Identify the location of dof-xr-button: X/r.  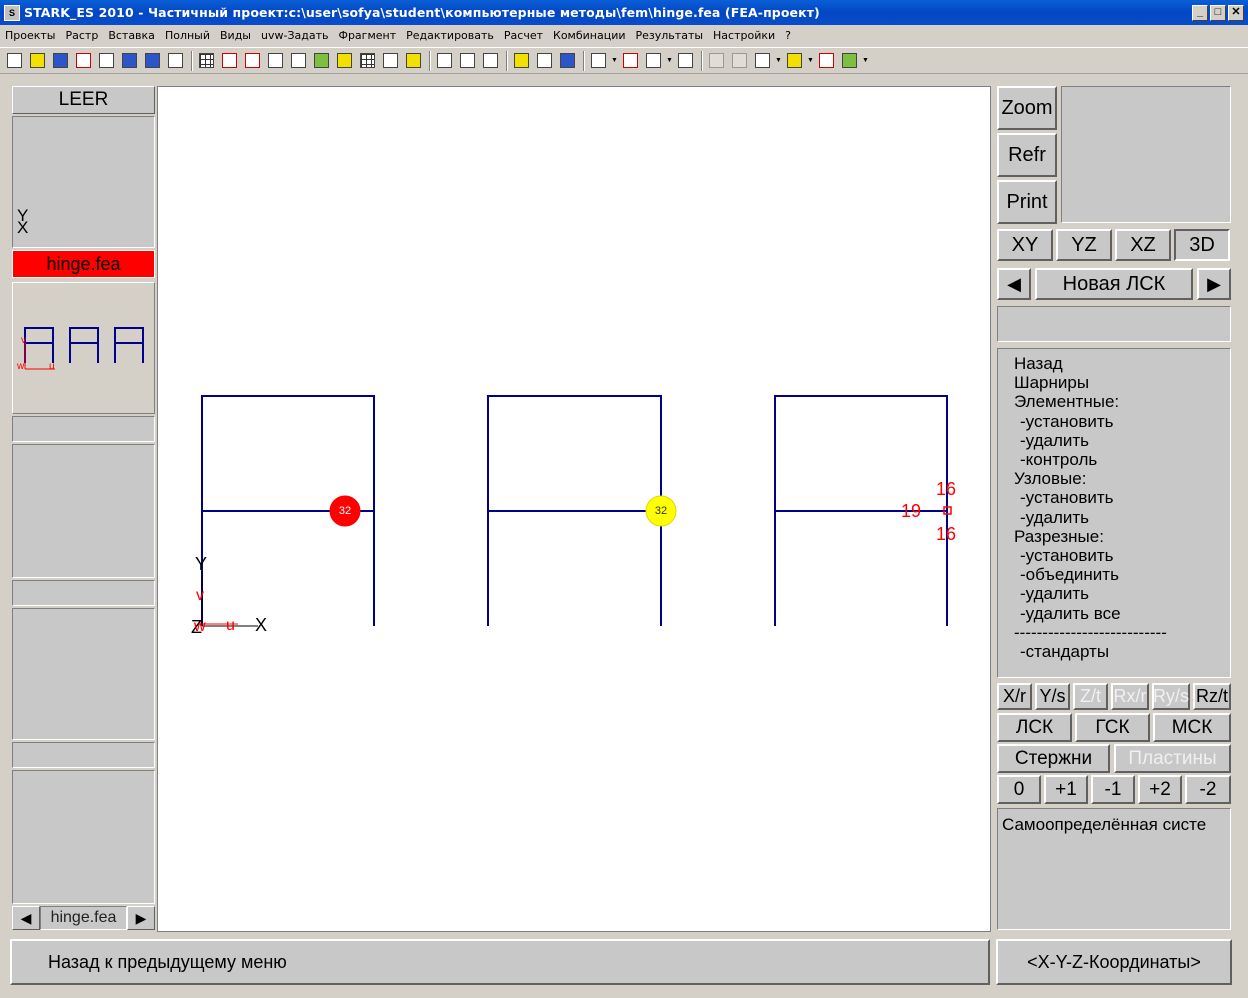
(1014, 696).